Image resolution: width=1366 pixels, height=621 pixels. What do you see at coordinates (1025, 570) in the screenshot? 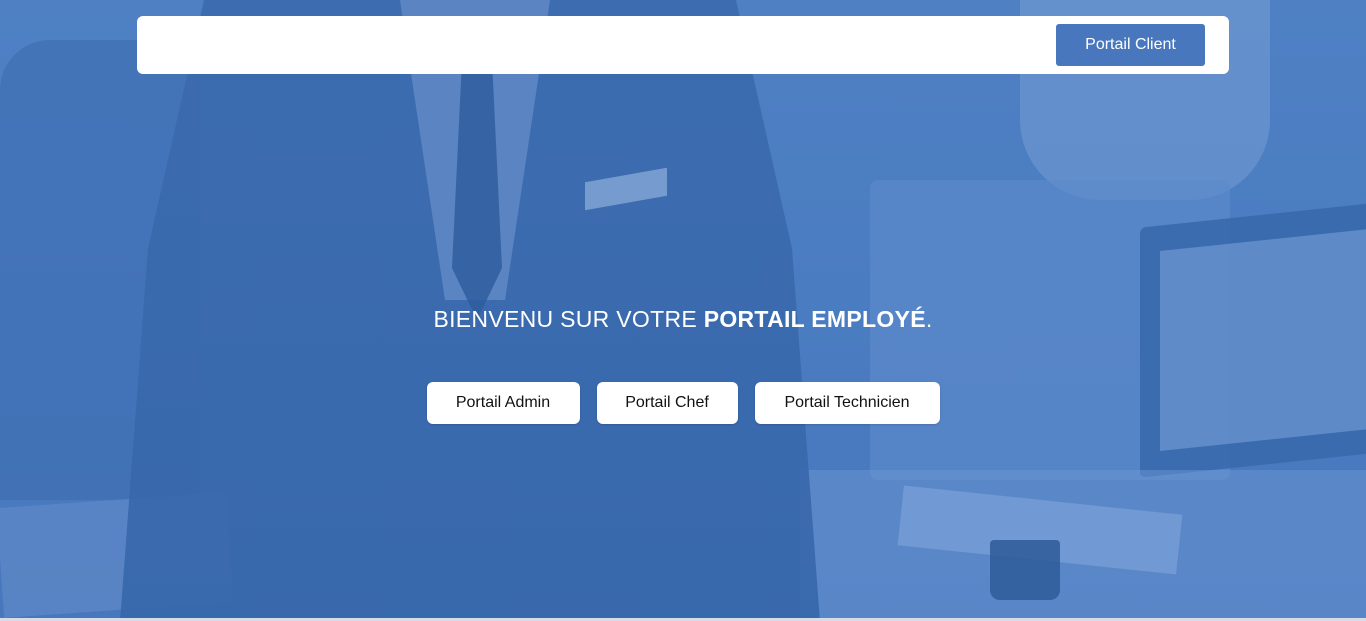
I see `background-mug` at bounding box center [1025, 570].